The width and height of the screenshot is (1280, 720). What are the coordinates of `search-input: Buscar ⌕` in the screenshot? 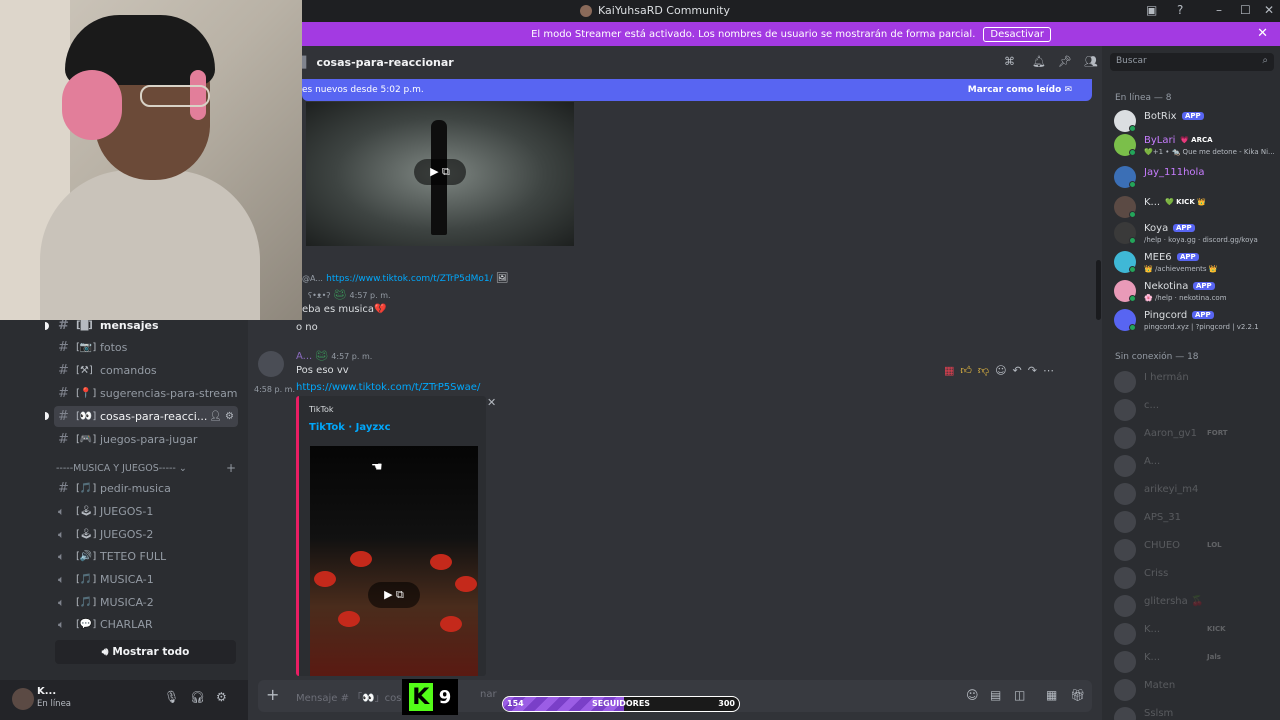 It's located at (1192, 62).